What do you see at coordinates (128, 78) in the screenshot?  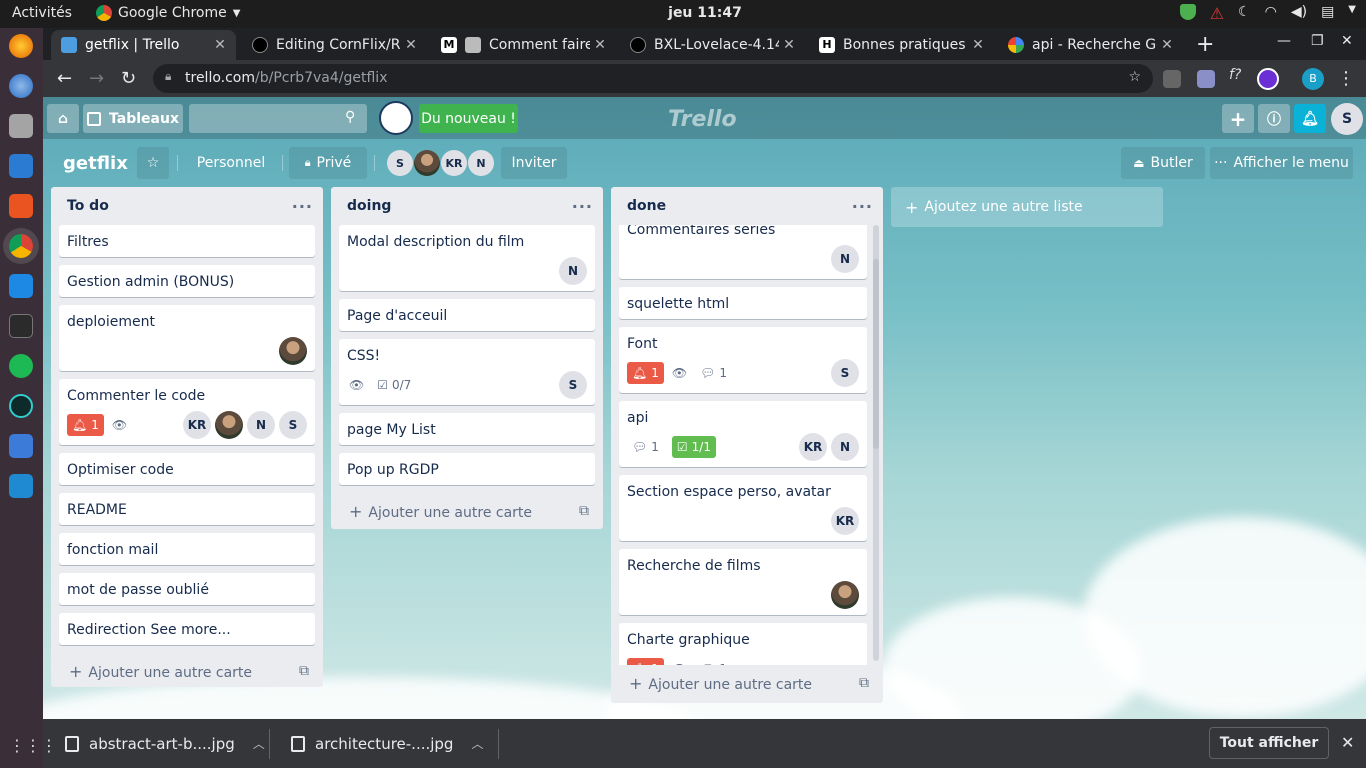 I see `reload-button: ↻` at bounding box center [128, 78].